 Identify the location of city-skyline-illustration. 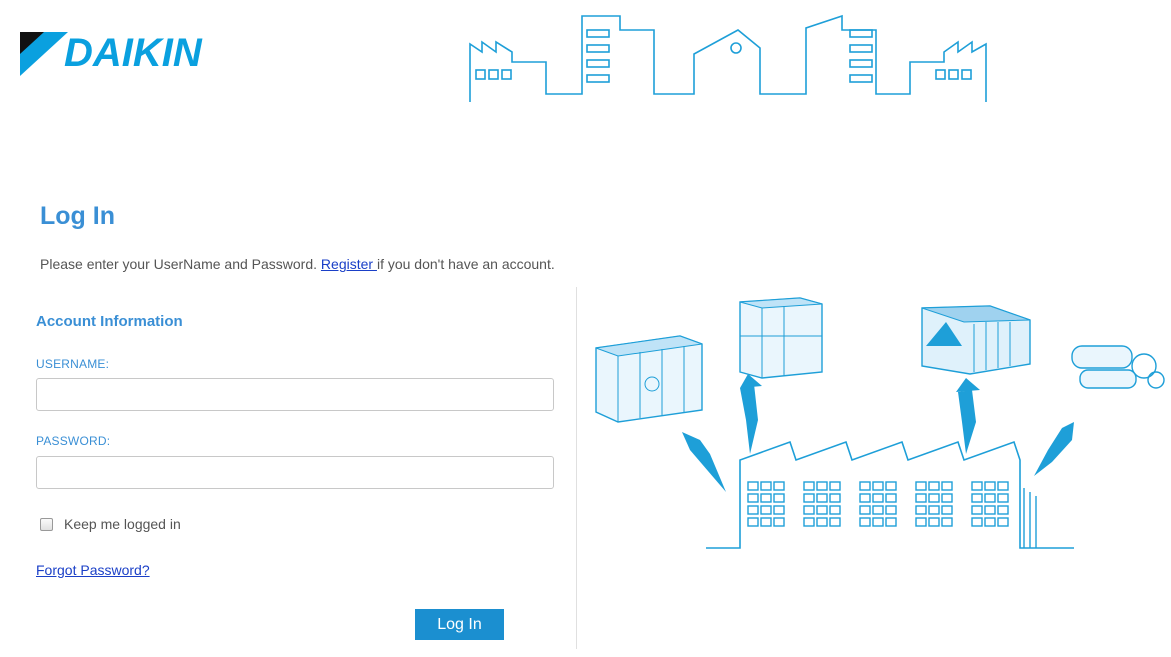
(728, 58).